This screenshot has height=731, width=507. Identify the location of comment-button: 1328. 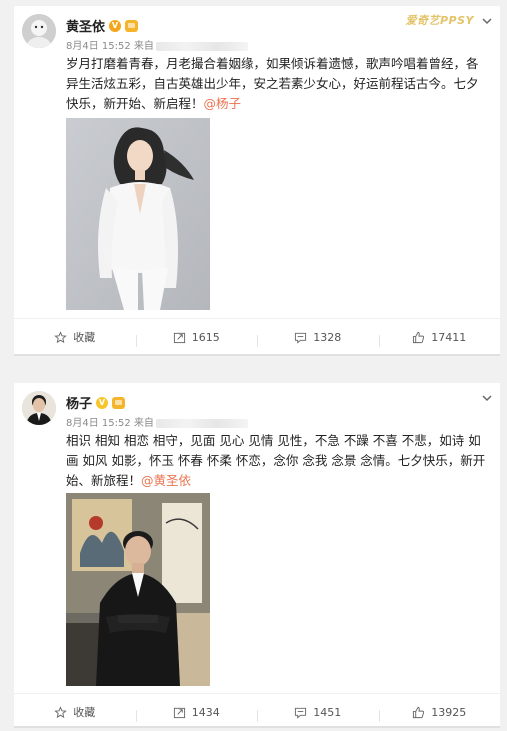
(318, 338).